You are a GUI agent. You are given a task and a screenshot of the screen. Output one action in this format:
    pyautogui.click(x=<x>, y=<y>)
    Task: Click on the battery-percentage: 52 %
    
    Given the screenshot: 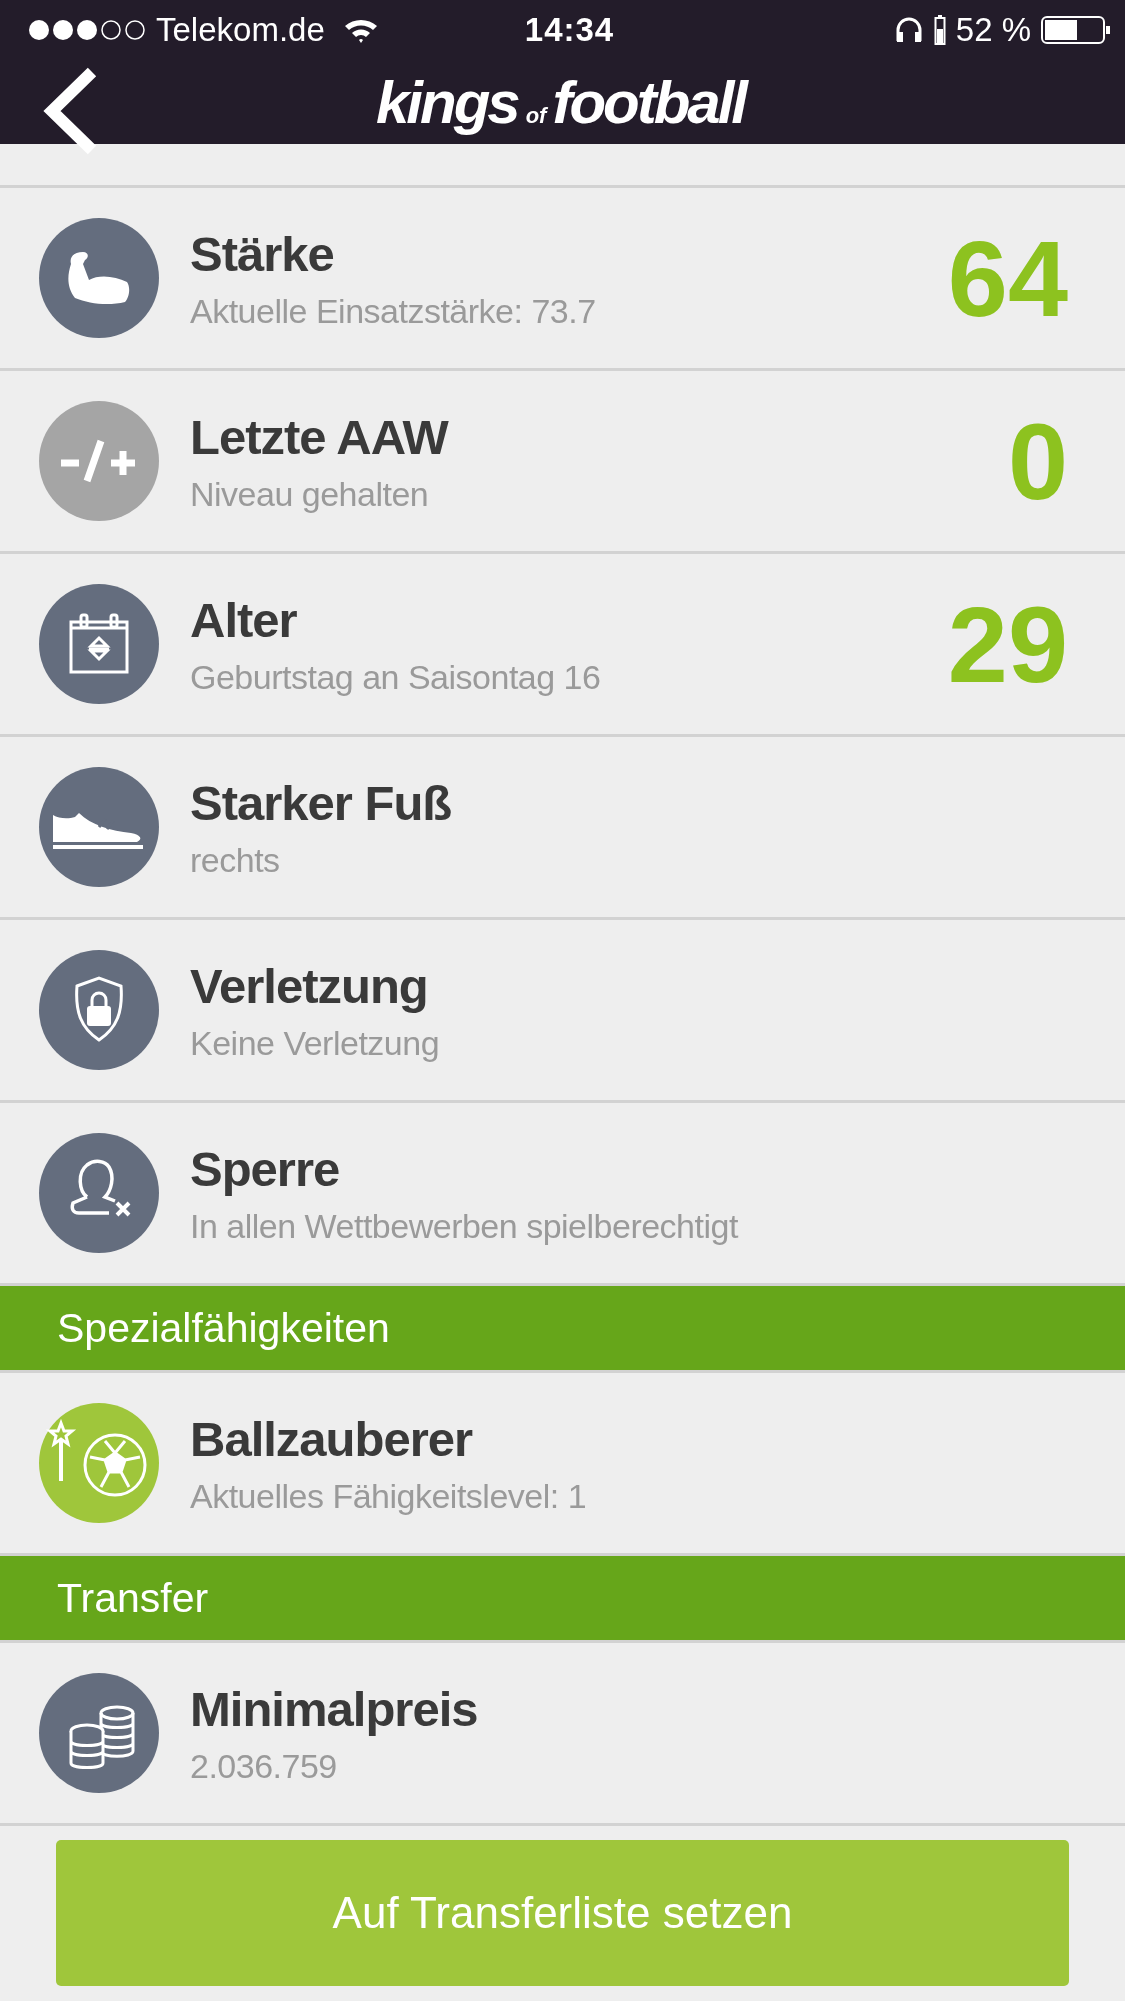 What is the action you would take?
    pyautogui.click(x=993, y=30)
    